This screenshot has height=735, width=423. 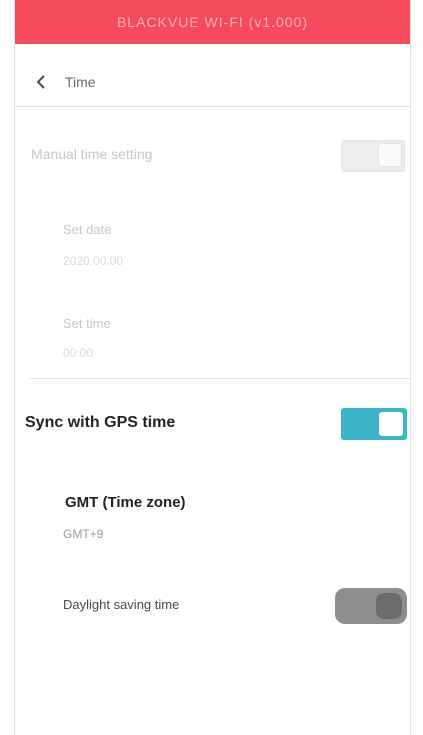 What do you see at coordinates (87, 229) in the screenshot?
I see `set-date-label: Set date` at bounding box center [87, 229].